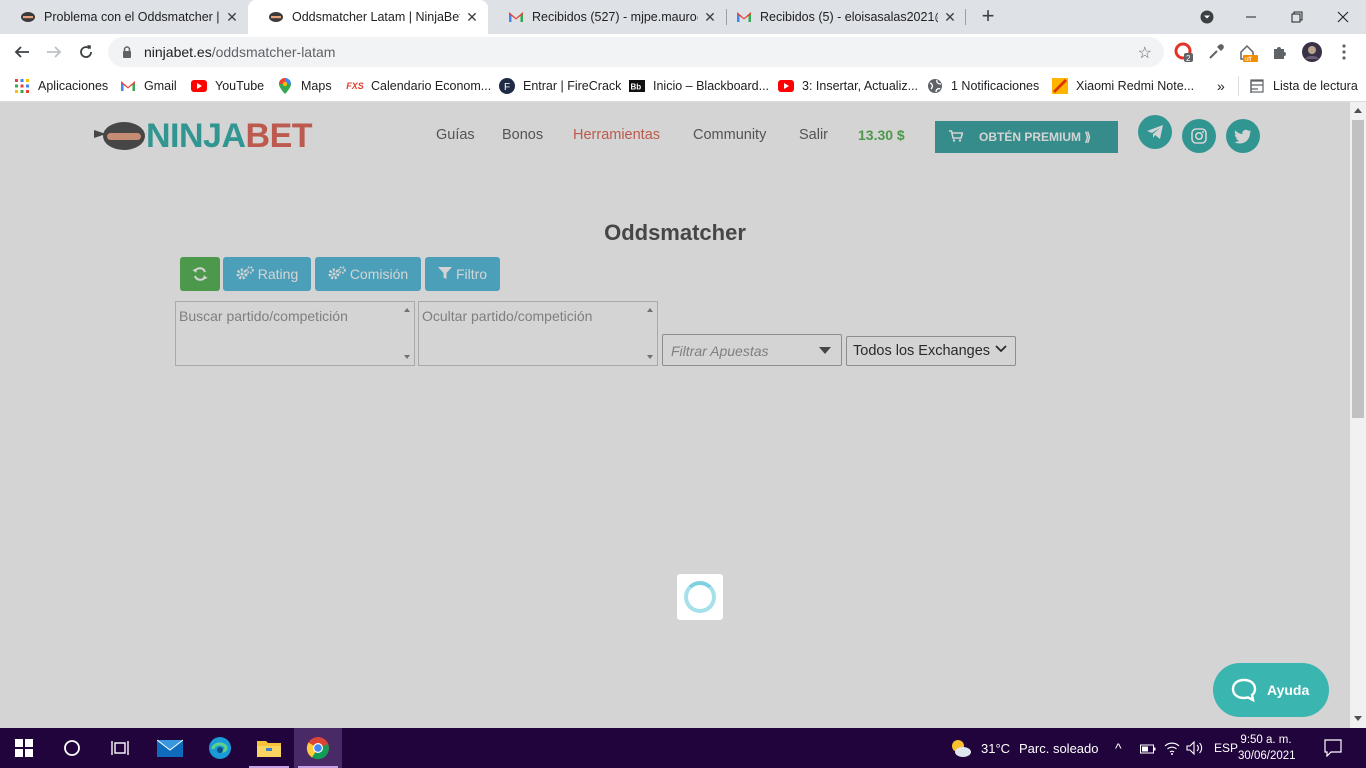 The image size is (1366, 768). I want to click on blackboard-icon: Bb, so click(637, 86).